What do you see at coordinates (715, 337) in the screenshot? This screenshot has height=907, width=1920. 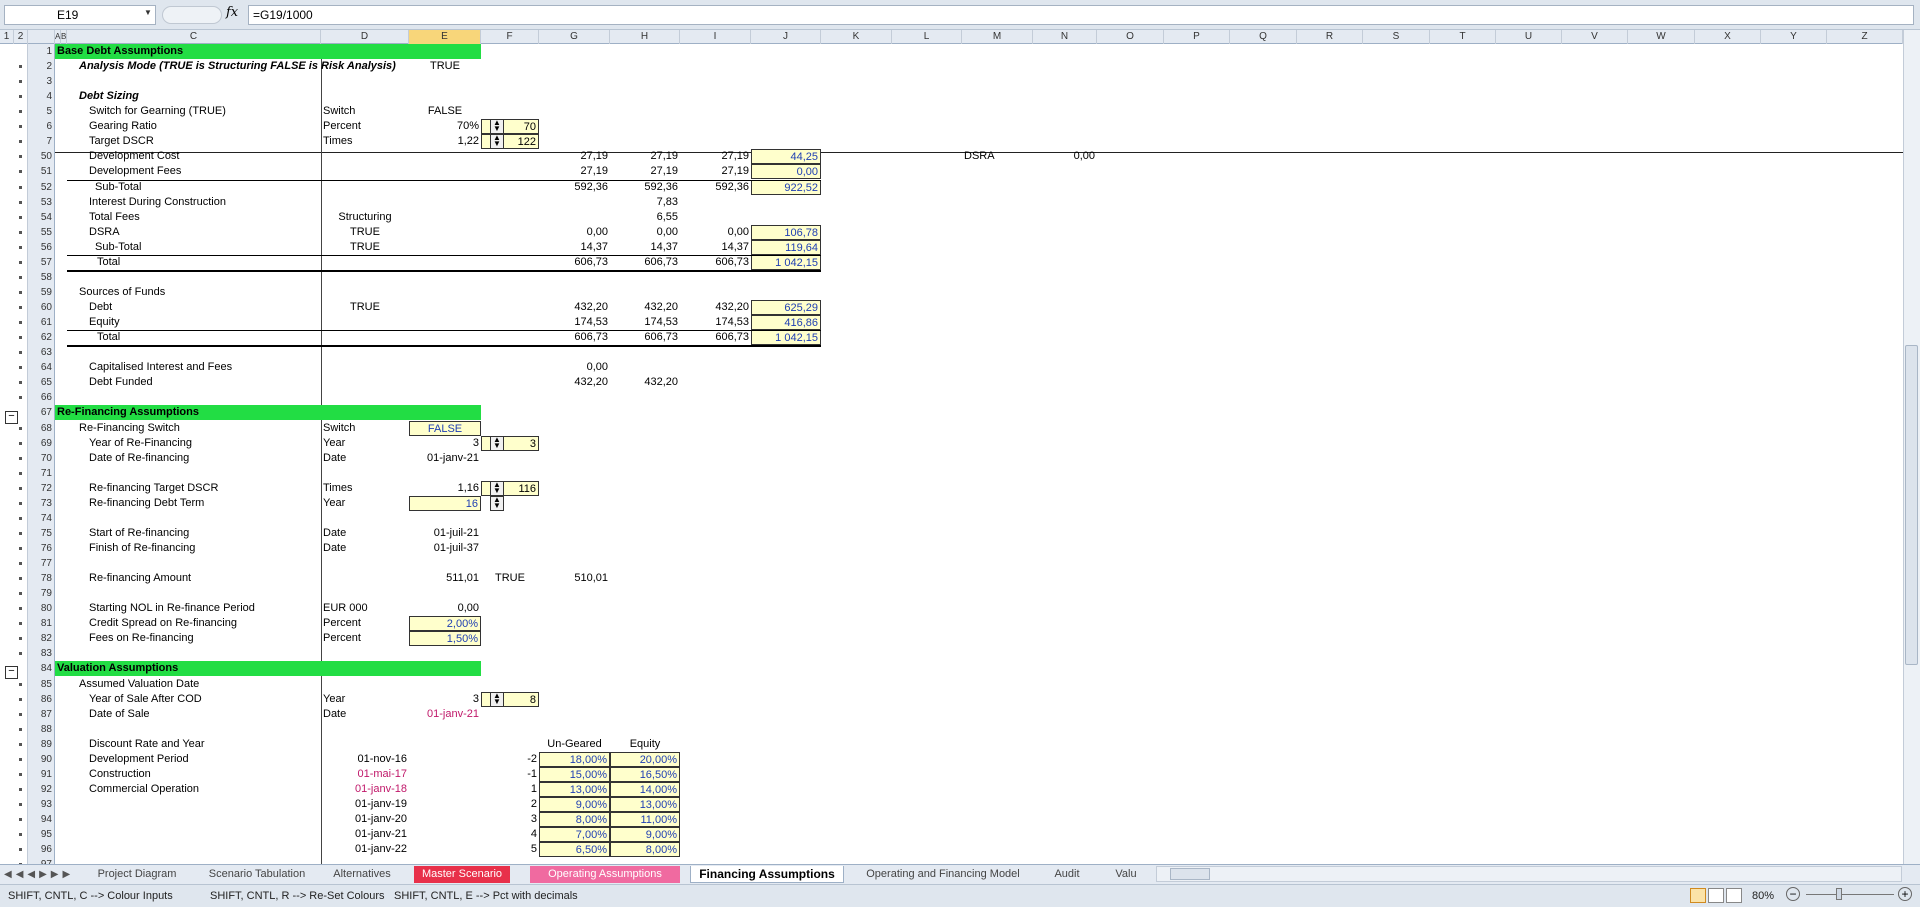 I see `cell-i62: 606,73` at bounding box center [715, 337].